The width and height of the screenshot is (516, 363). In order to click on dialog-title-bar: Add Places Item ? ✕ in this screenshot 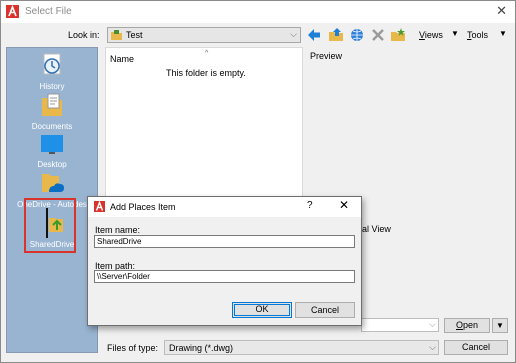, I will do `click(224, 207)`.